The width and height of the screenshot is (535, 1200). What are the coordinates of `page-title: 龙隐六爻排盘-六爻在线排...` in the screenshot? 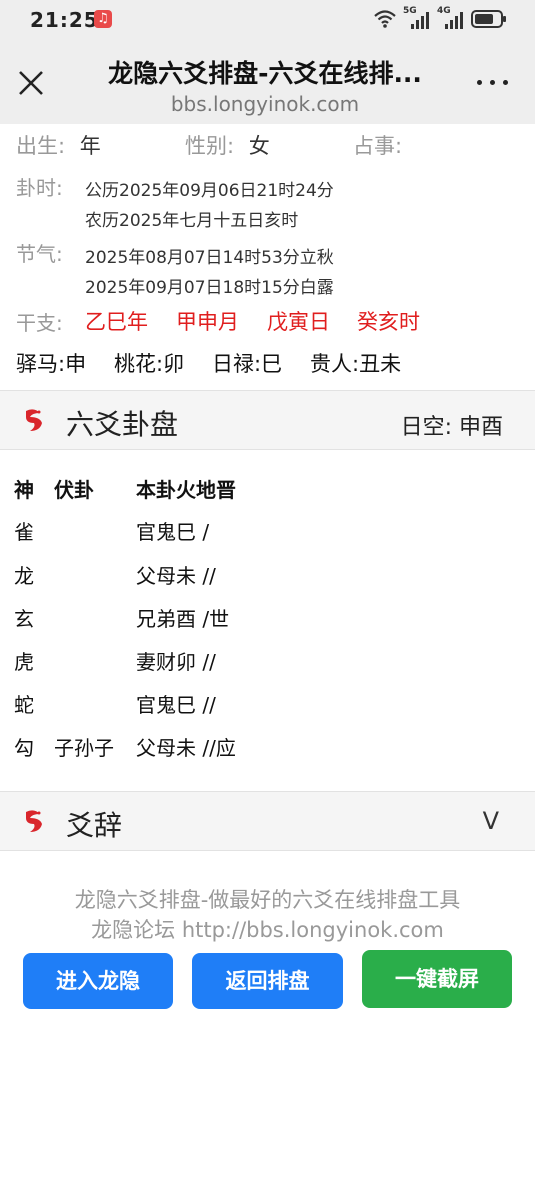 It's located at (265, 73).